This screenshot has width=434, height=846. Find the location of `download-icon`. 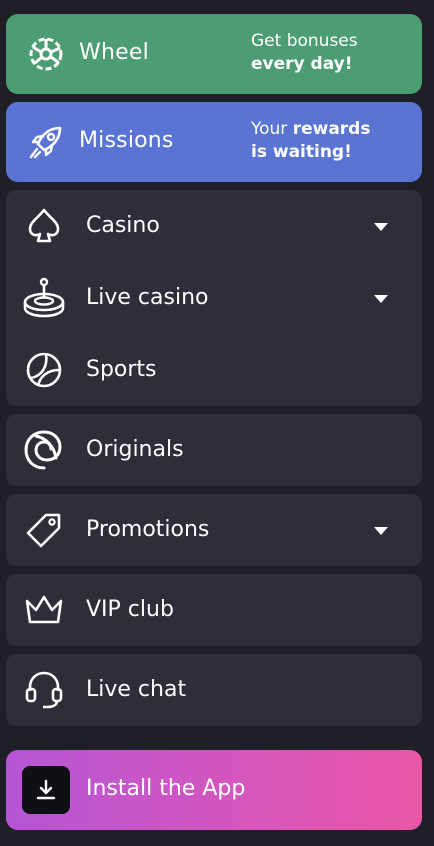

download-icon is located at coordinates (46, 790).